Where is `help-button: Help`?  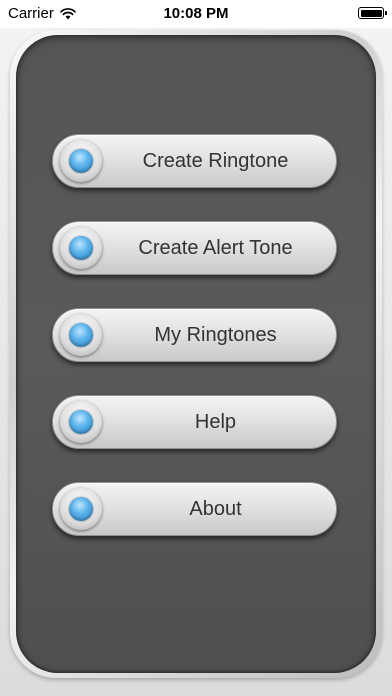
help-button: Help is located at coordinates (194, 422).